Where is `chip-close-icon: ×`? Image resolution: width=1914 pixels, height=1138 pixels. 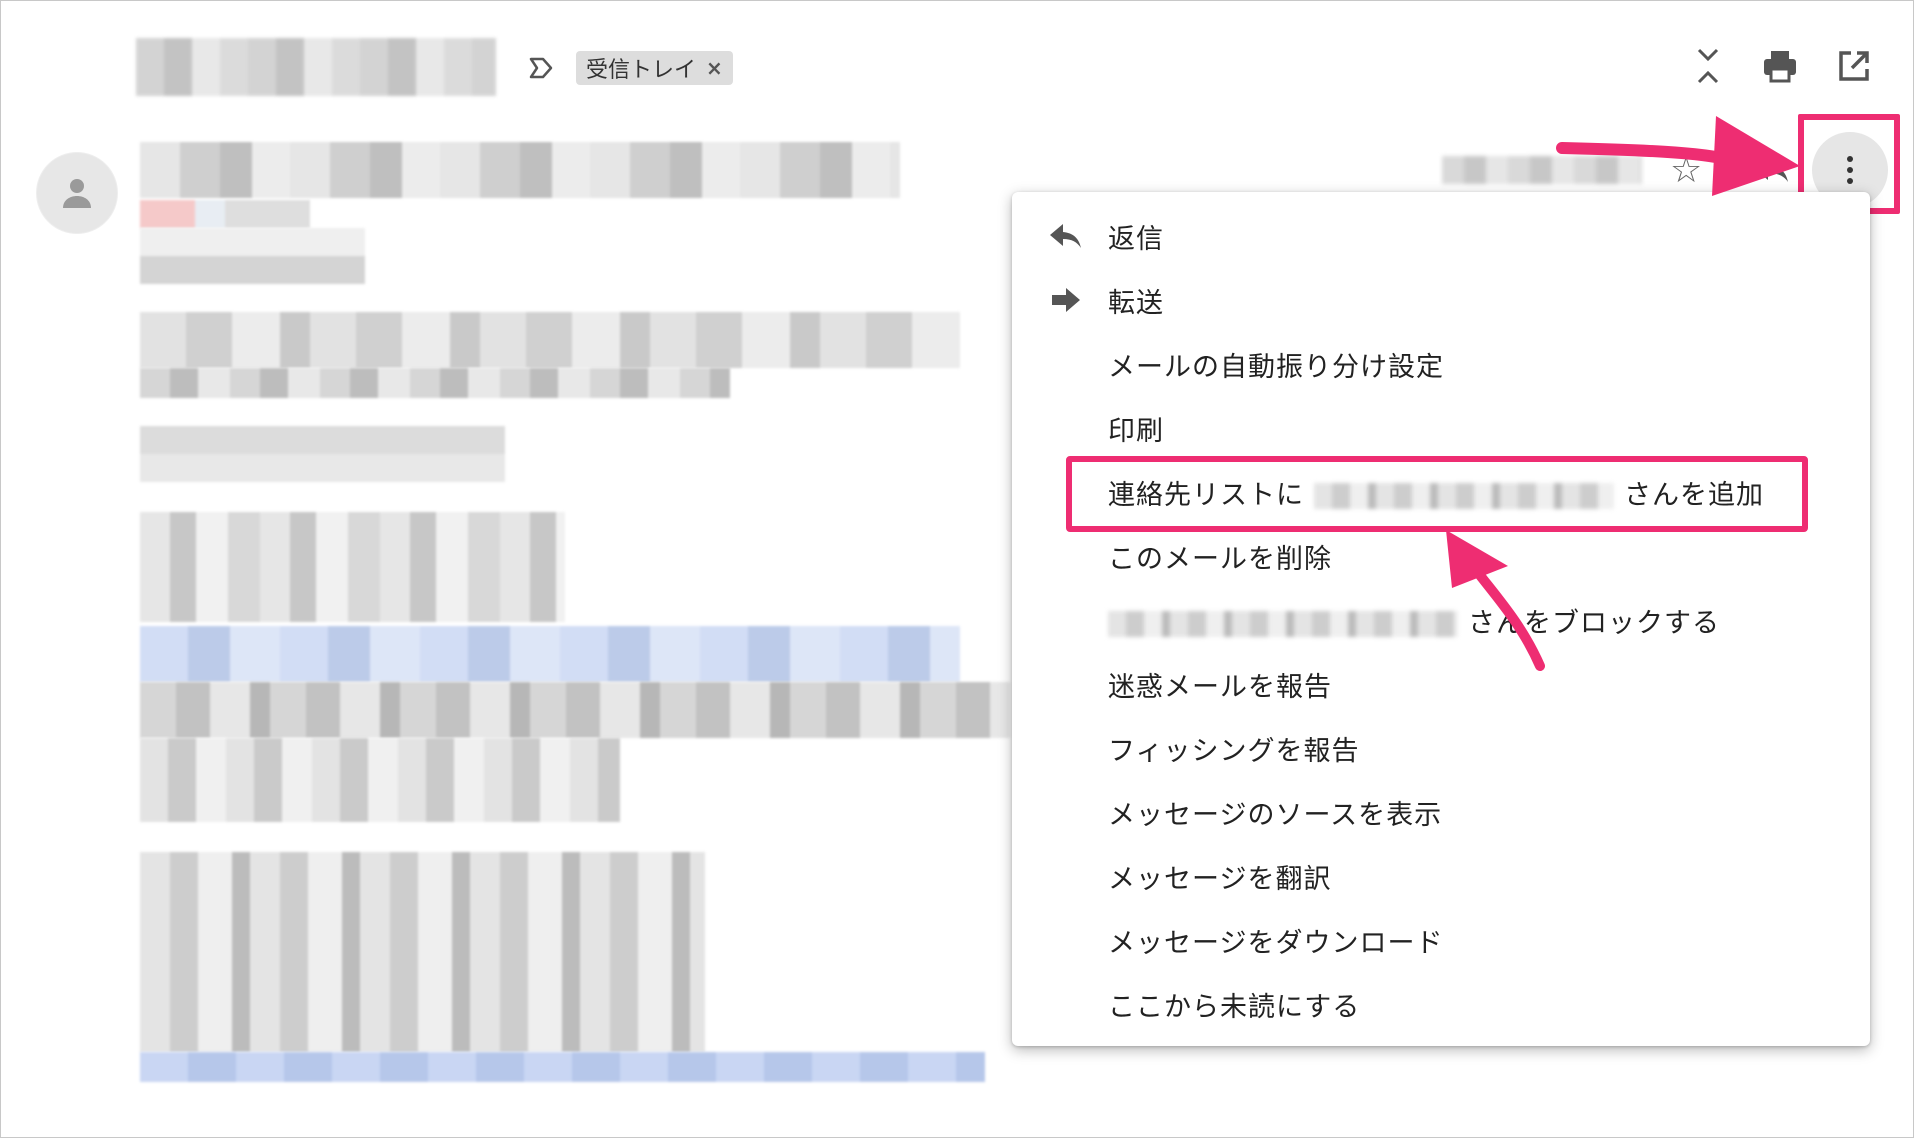
chip-close-icon: × is located at coordinates (714, 68).